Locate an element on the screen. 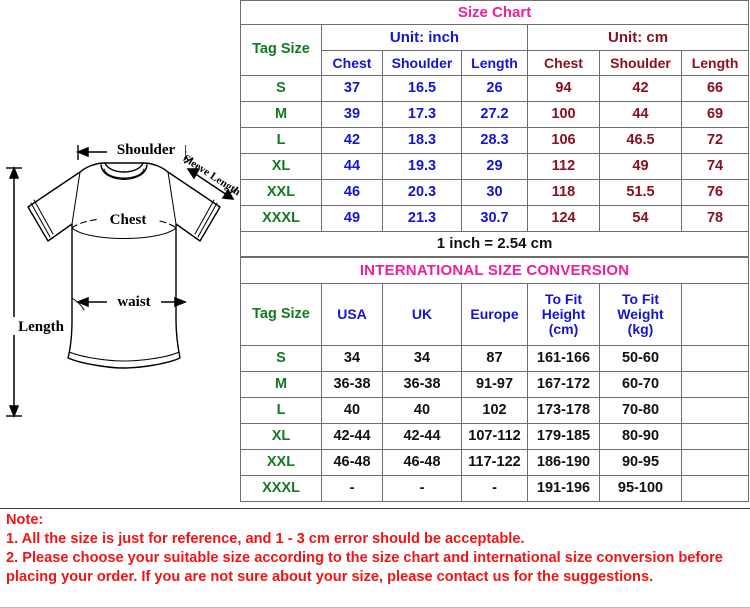 This screenshot has height=608, width=750. cell-weight: 80-90 is located at coordinates (640, 436).